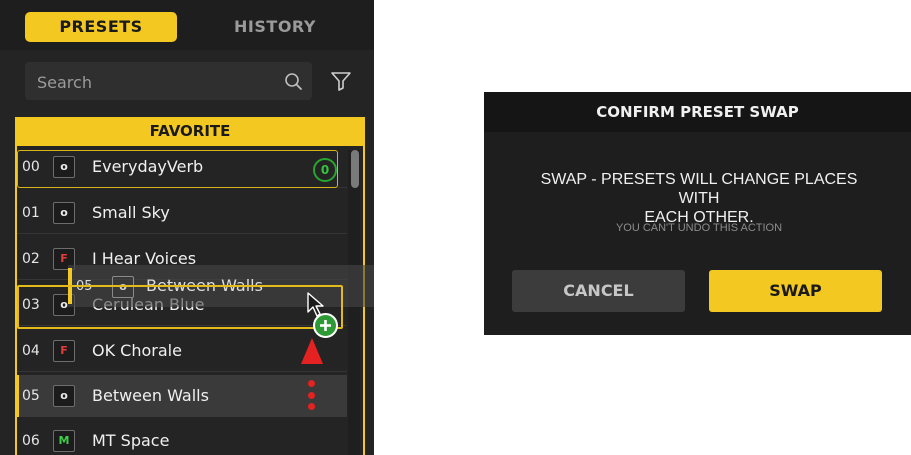 This screenshot has width=911, height=455. I want to click on preset-number: 01, so click(31, 213).